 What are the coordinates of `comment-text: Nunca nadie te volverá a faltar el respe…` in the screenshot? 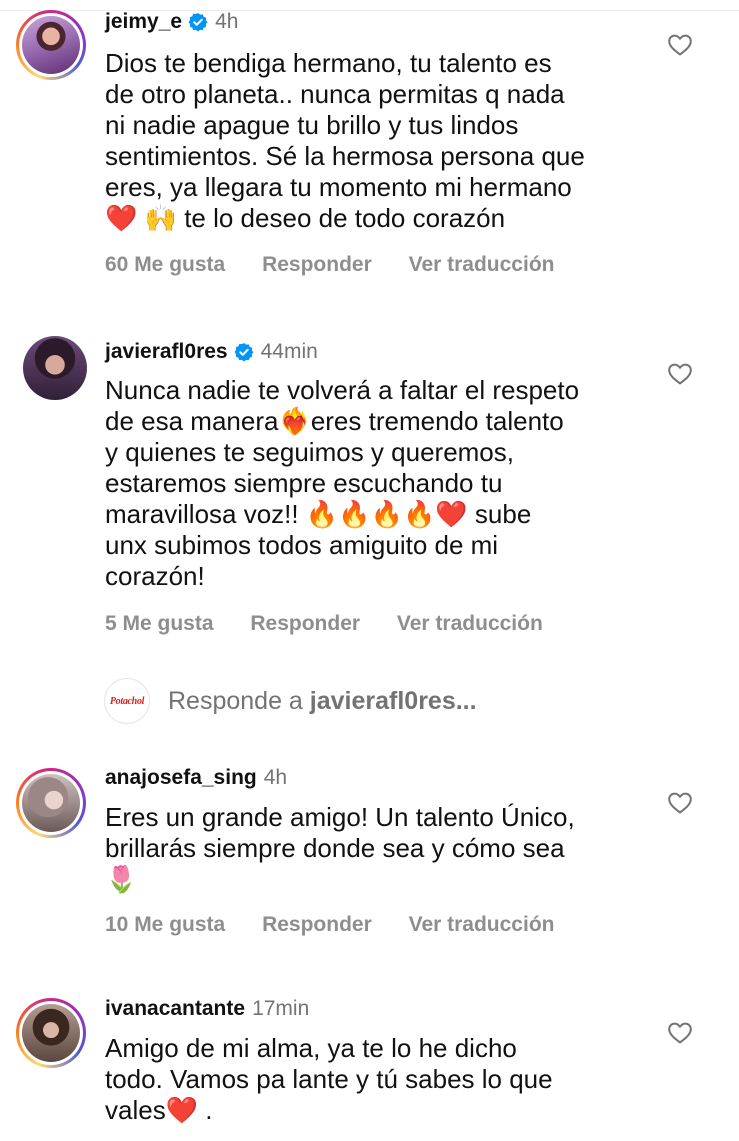 It's located at (342, 483).